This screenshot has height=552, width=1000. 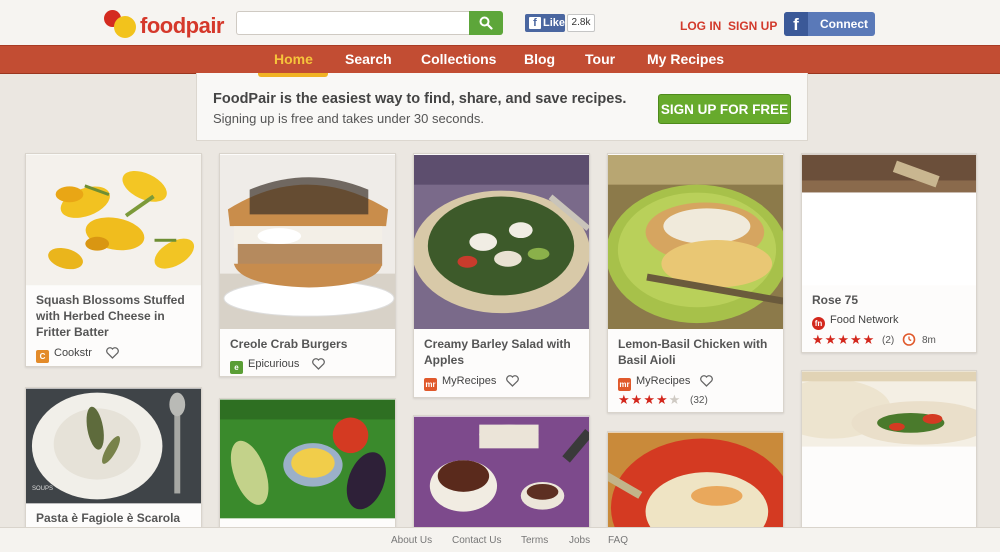 I want to click on recipe-photo-shrimp-rice, so click(x=695, y=486).